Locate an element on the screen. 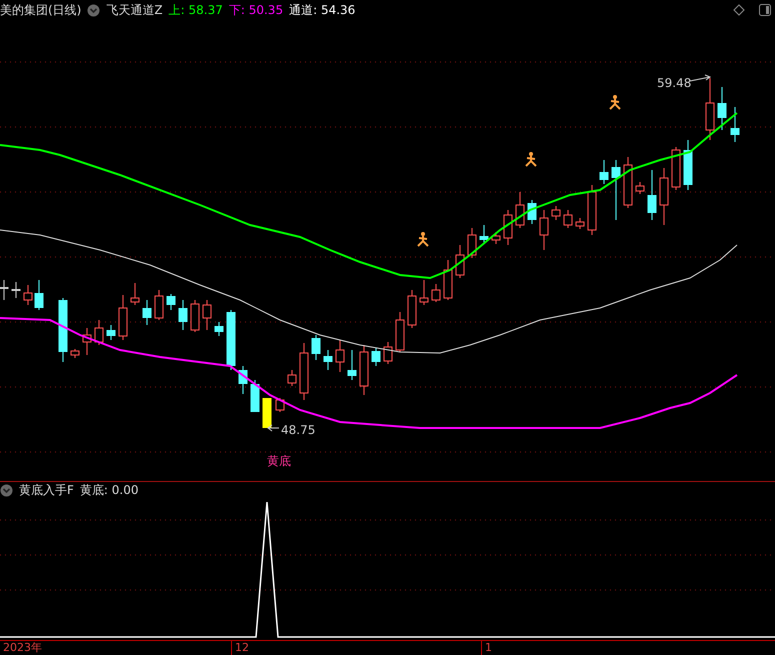 This screenshot has width=775, height=655. panel-toggle-icon is located at coordinates (765, 10).